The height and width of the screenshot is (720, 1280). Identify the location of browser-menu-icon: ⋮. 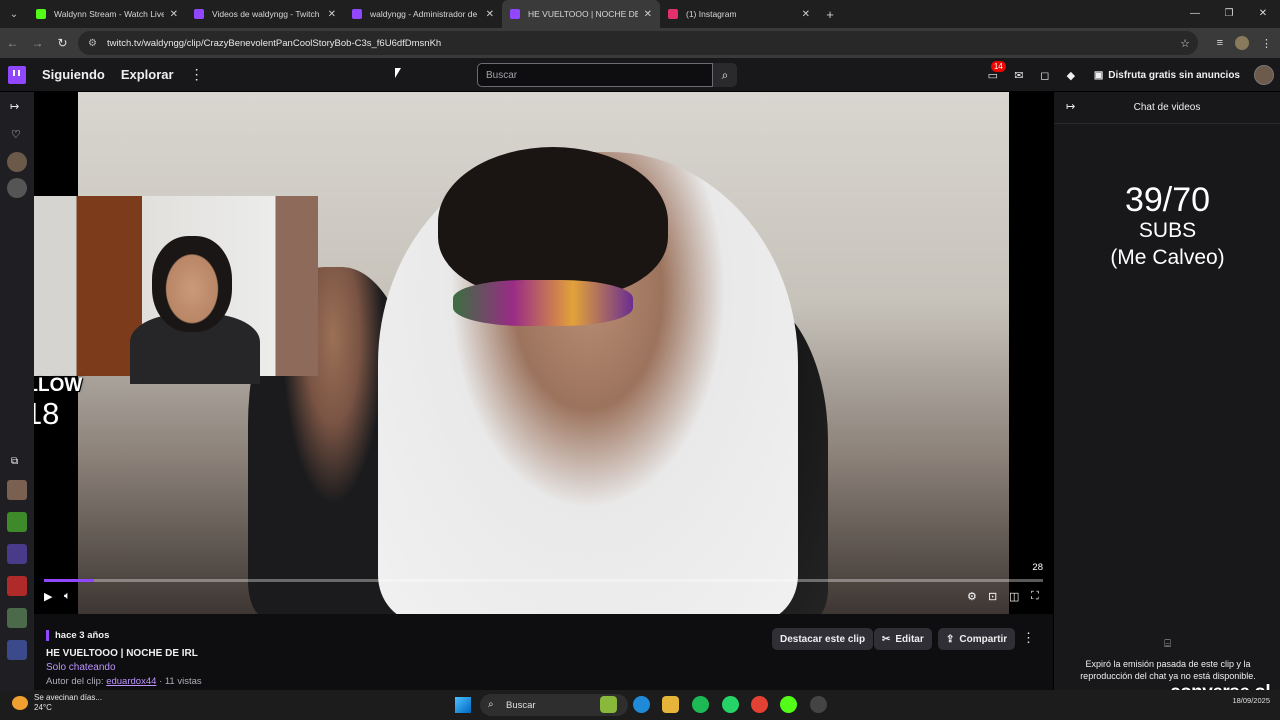
(1266, 43).